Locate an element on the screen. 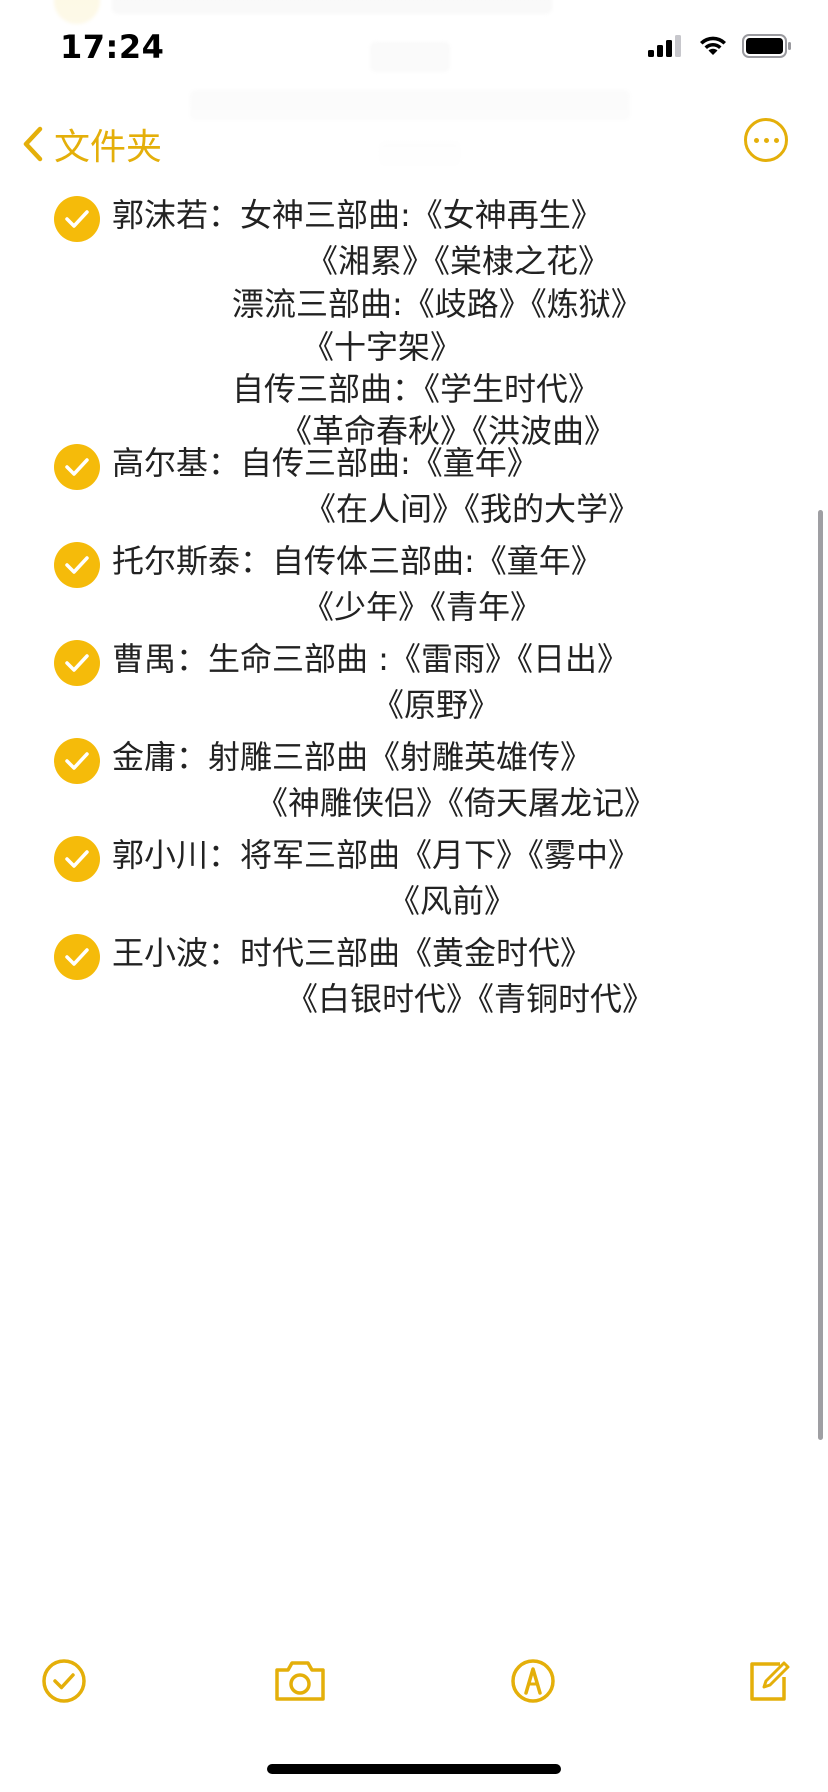 The image size is (828, 1792). back-label: 文件夹 is located at coordinates (108, 147).